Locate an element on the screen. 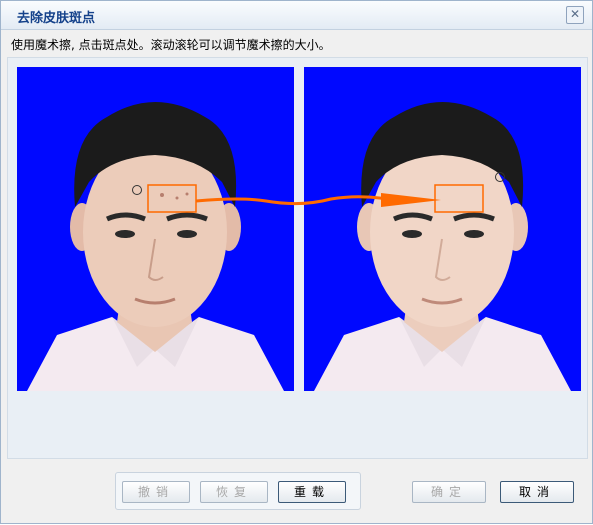 This screenshot has height=525, width=593. cancel-label: 取消 is located at coordinates (536, 492).